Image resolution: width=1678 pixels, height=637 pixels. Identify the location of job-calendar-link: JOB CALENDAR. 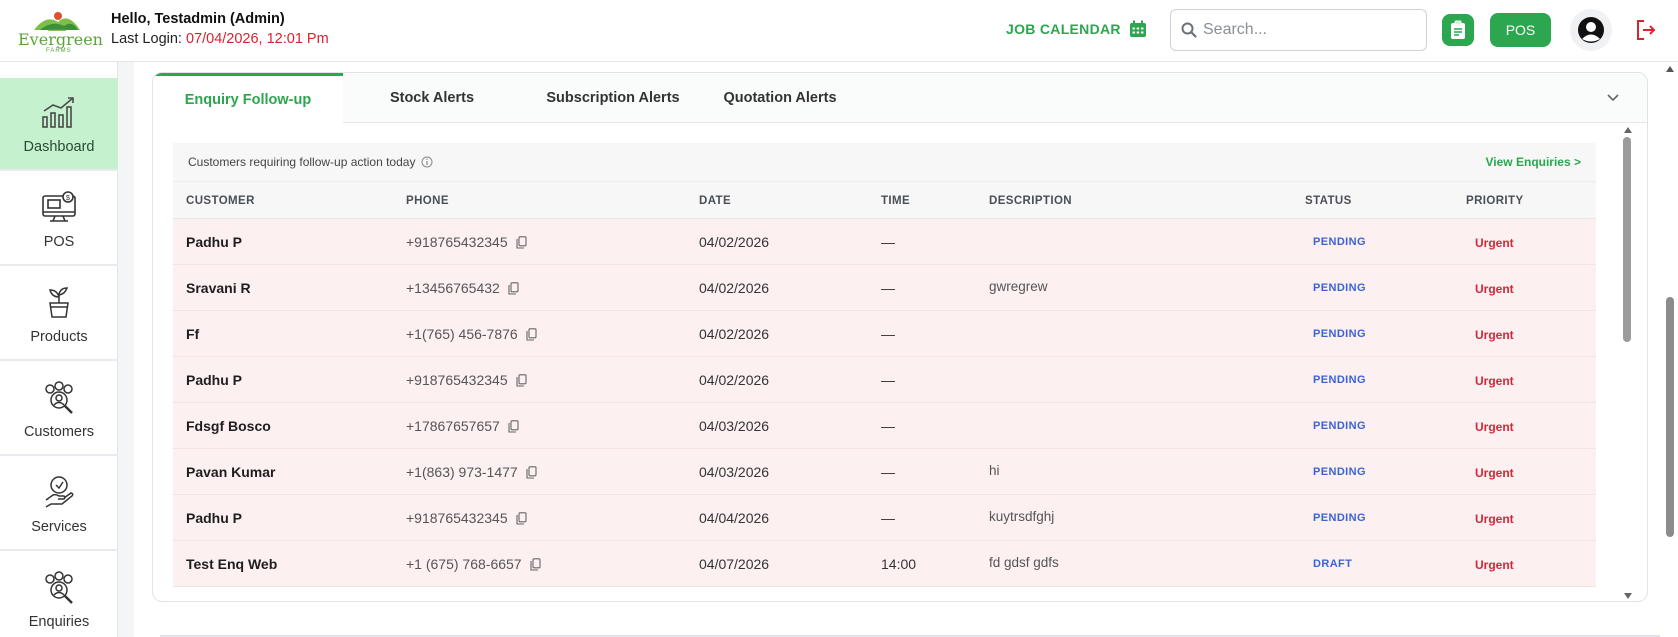
(1076, 29).